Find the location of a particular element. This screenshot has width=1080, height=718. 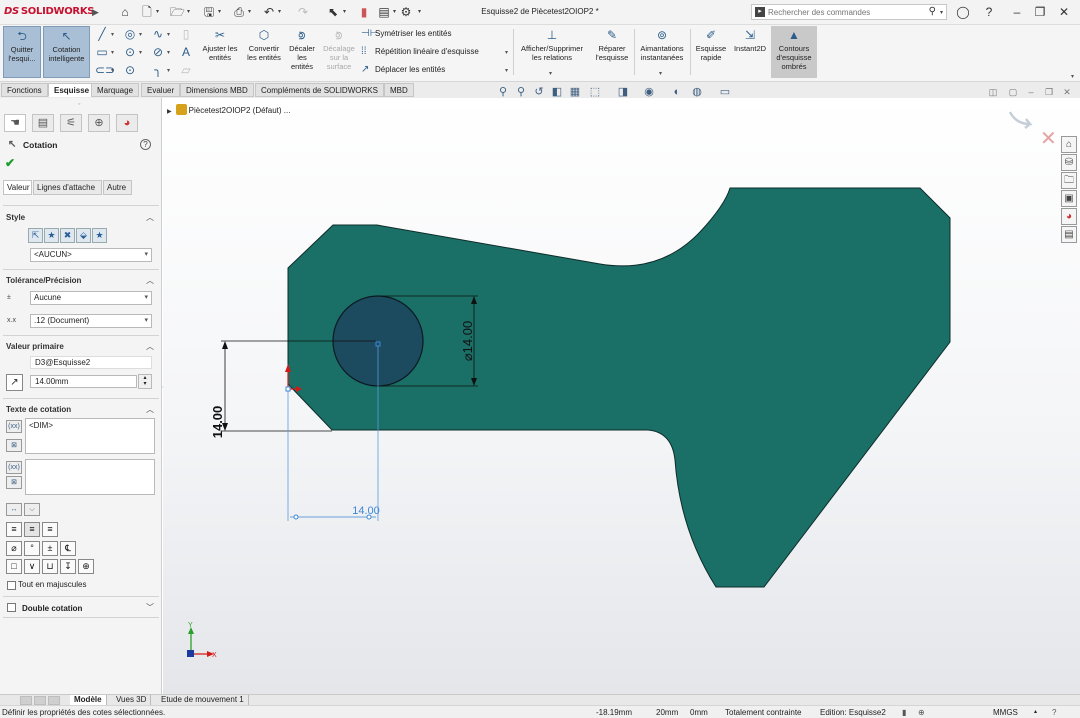

select-cursor-icon: ⬉ is located at coordinates (333, 12).